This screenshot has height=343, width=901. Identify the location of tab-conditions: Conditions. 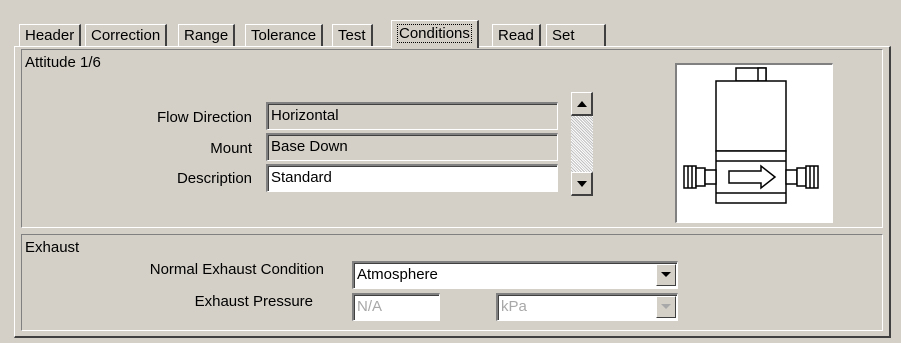
(435, 34).